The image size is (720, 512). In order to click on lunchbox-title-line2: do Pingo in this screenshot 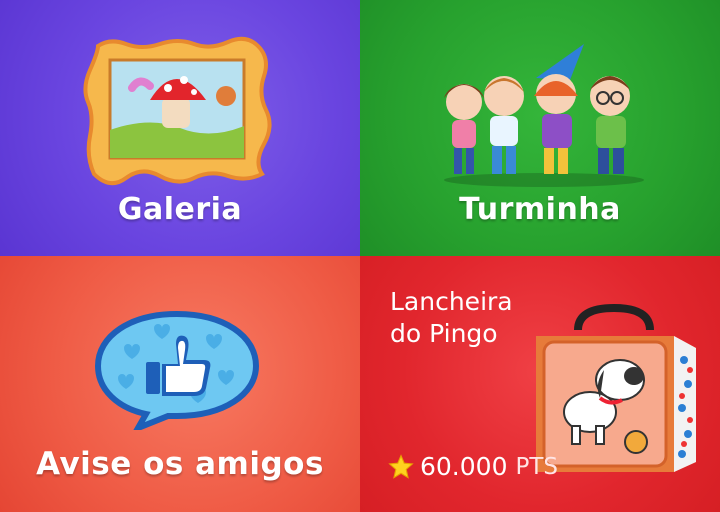, I will do `click(444, 333)`.